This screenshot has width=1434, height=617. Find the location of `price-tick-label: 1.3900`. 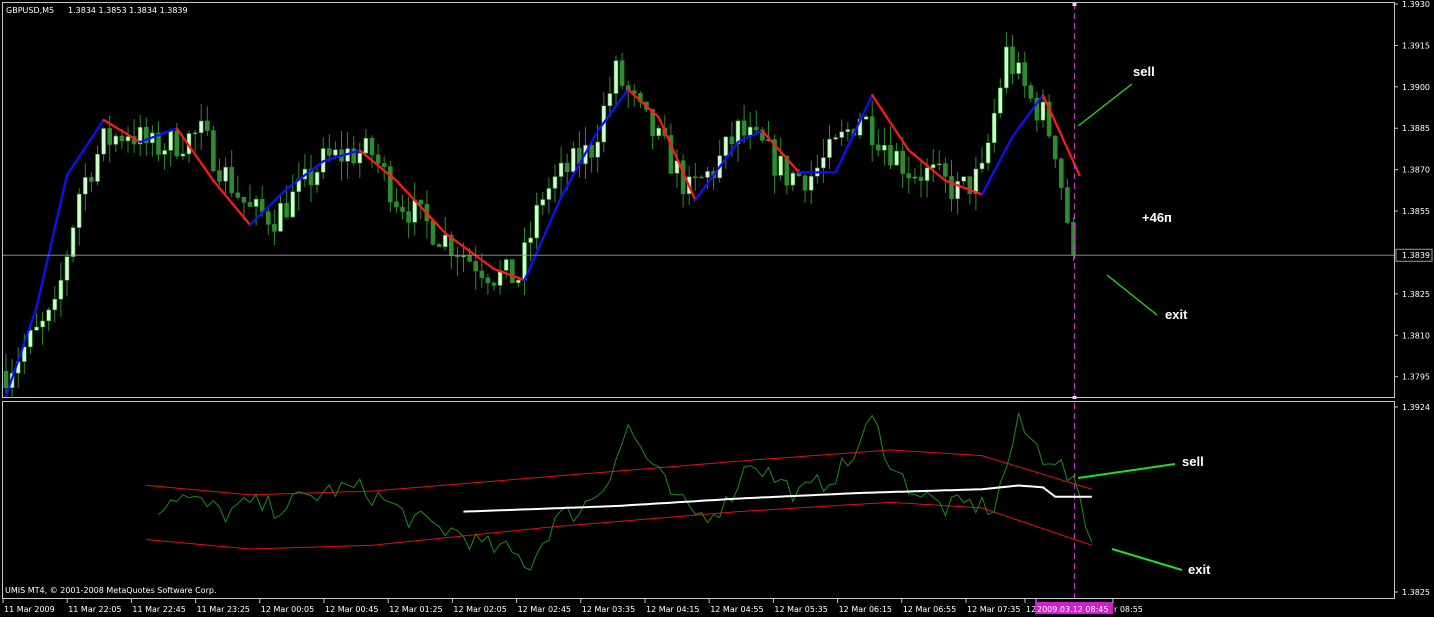

price-tick-label: 1.3900 is located at coordinates (1416, 87).